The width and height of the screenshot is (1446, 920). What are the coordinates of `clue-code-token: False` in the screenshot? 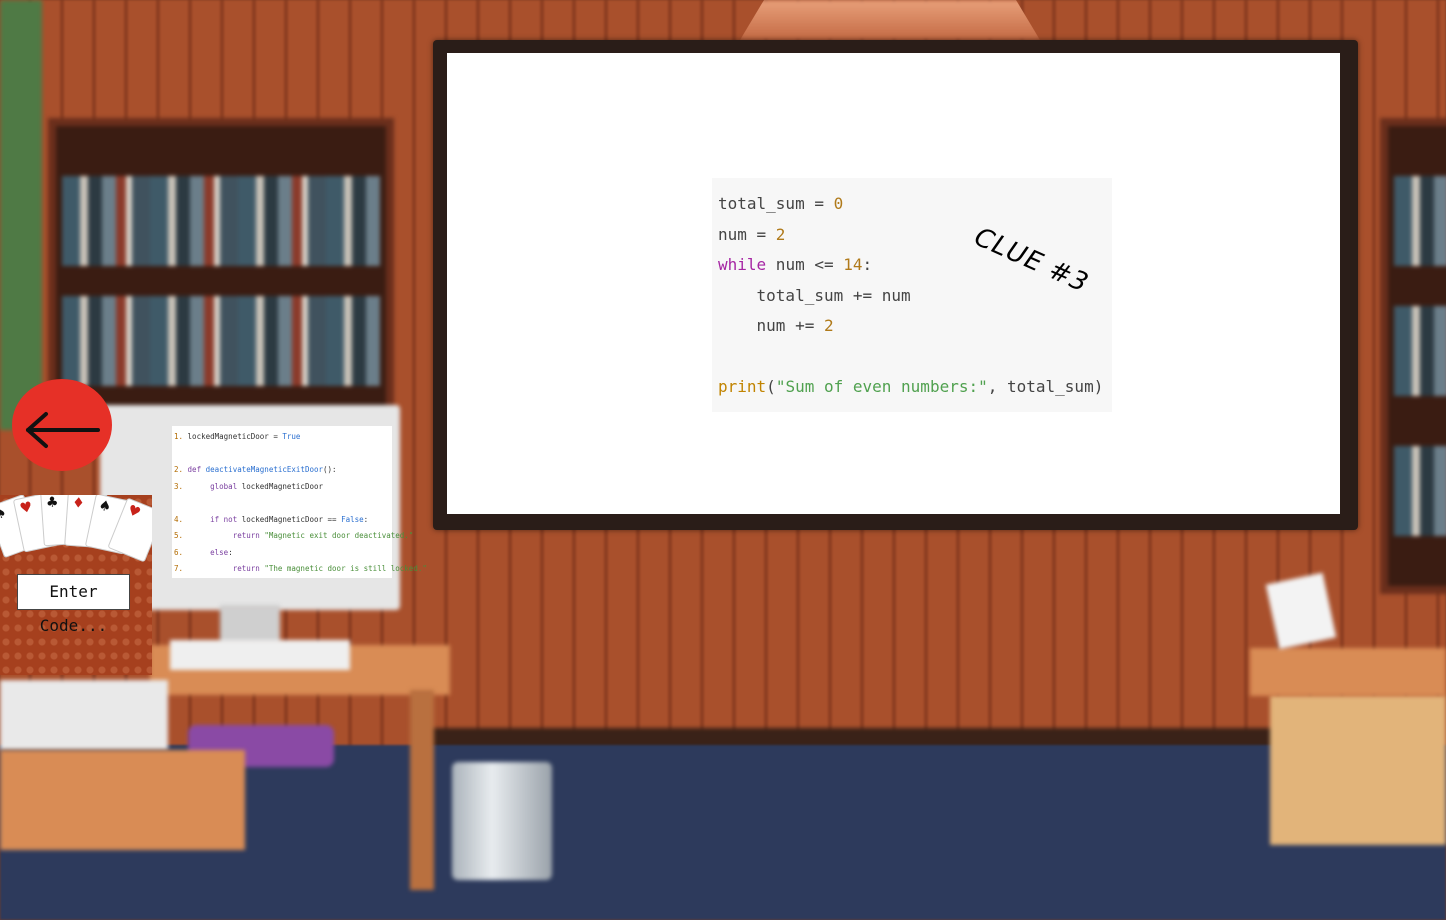 It's located at (352, 519).